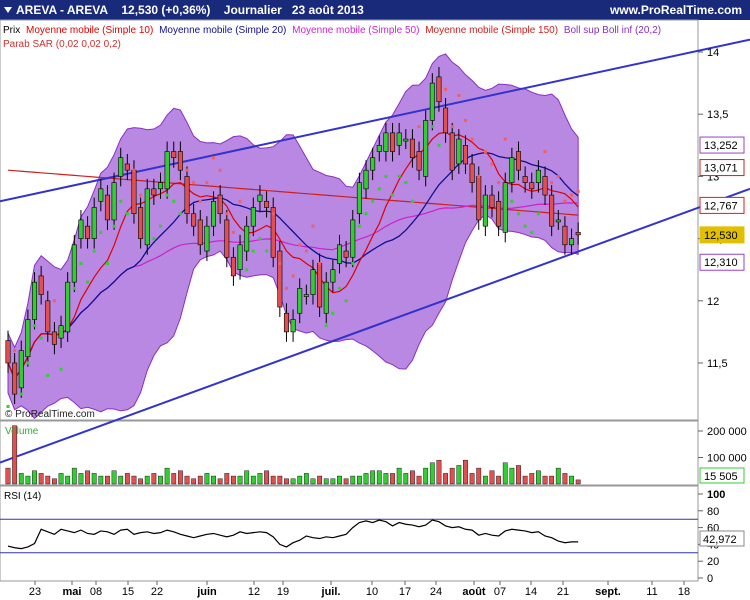 This screenshot has width=750, height=600. I want to click on xtick-label: juin, so click(206, 592).